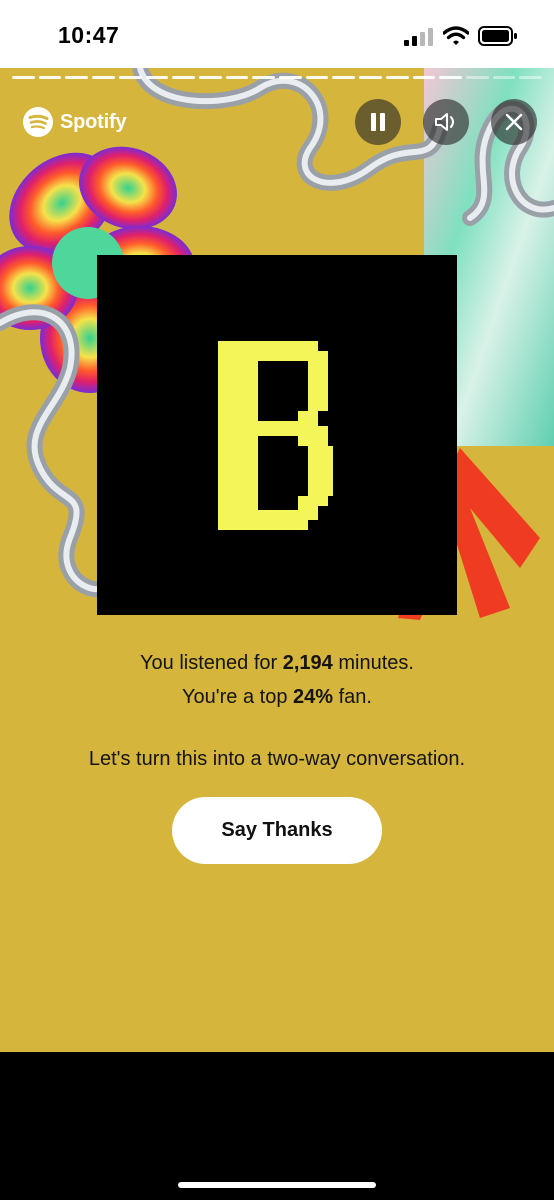  Describe the element at coordinates (38, 122) in the screenshot. I see `spotify-icon` at that location.